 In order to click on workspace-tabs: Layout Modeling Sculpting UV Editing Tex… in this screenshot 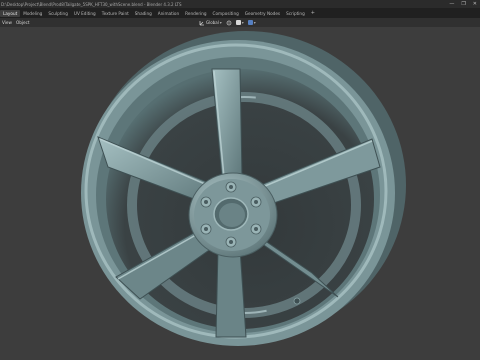, I will do `click(159, 13)`.